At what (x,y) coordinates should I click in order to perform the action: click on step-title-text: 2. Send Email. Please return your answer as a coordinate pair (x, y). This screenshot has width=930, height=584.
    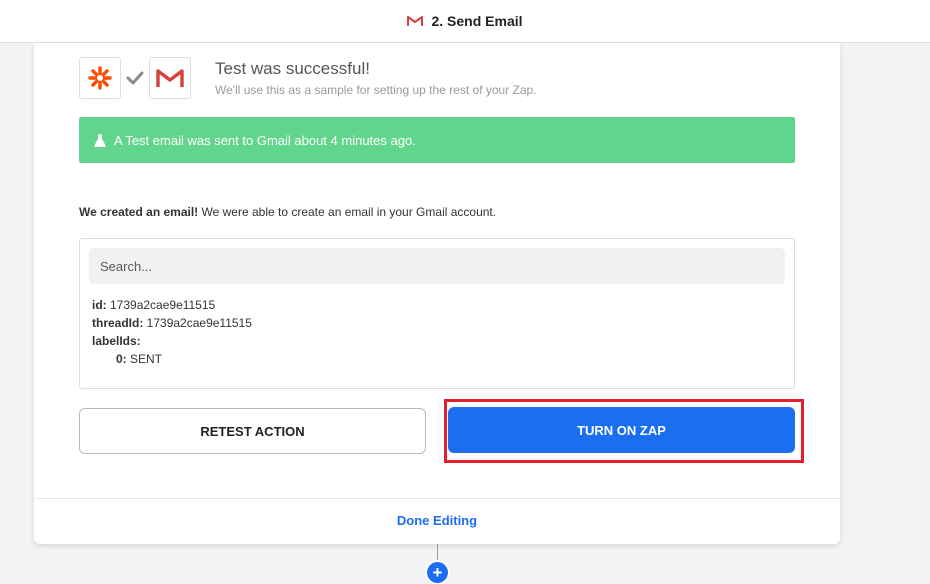
    Looking at the image, I should click on (477, 21).